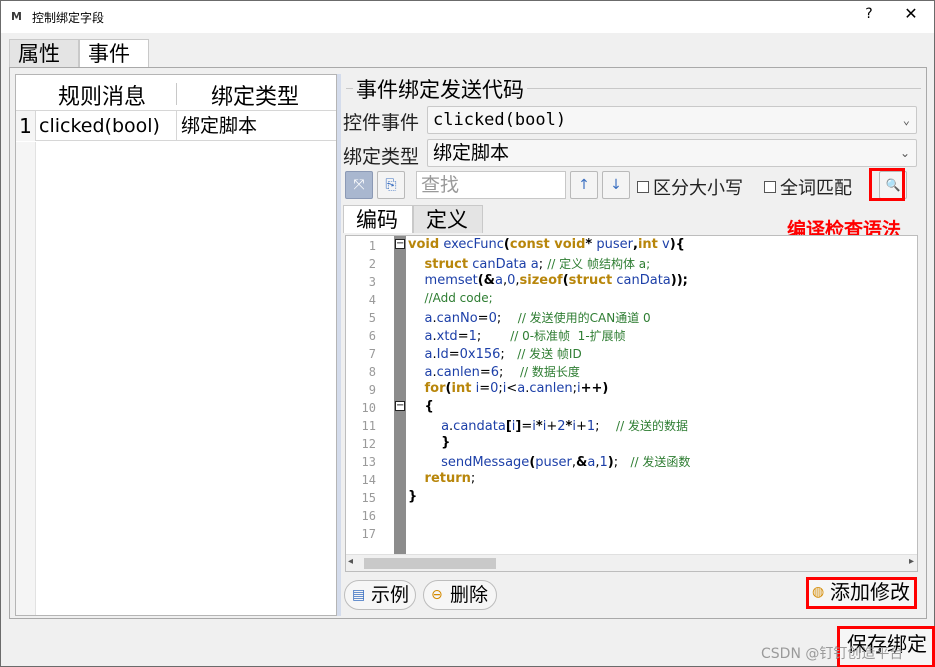  Describe the element at coordinates (368, 480) in the screenshot. I see `line-number: 14` at that location.